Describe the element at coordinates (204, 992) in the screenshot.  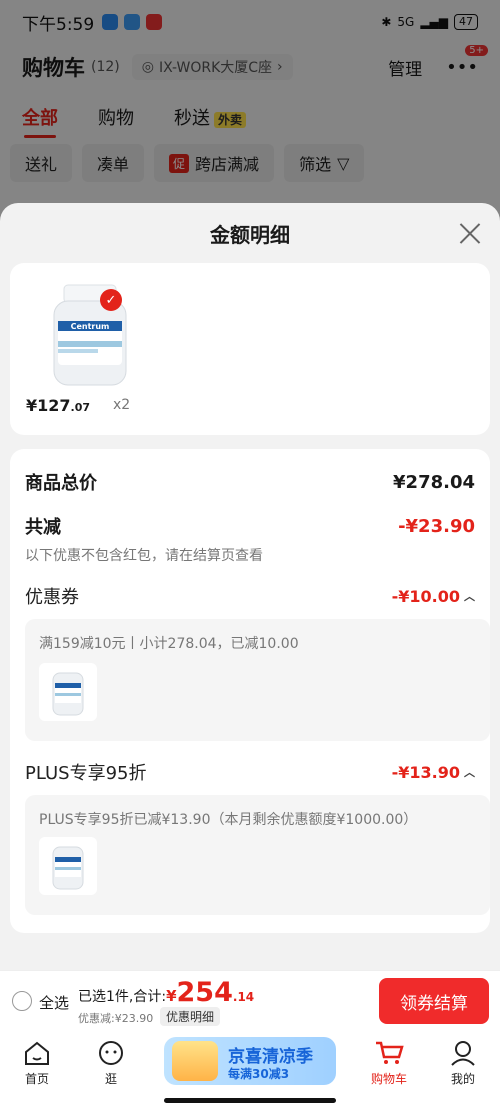
I see `total-amount-int: 254` at that location.